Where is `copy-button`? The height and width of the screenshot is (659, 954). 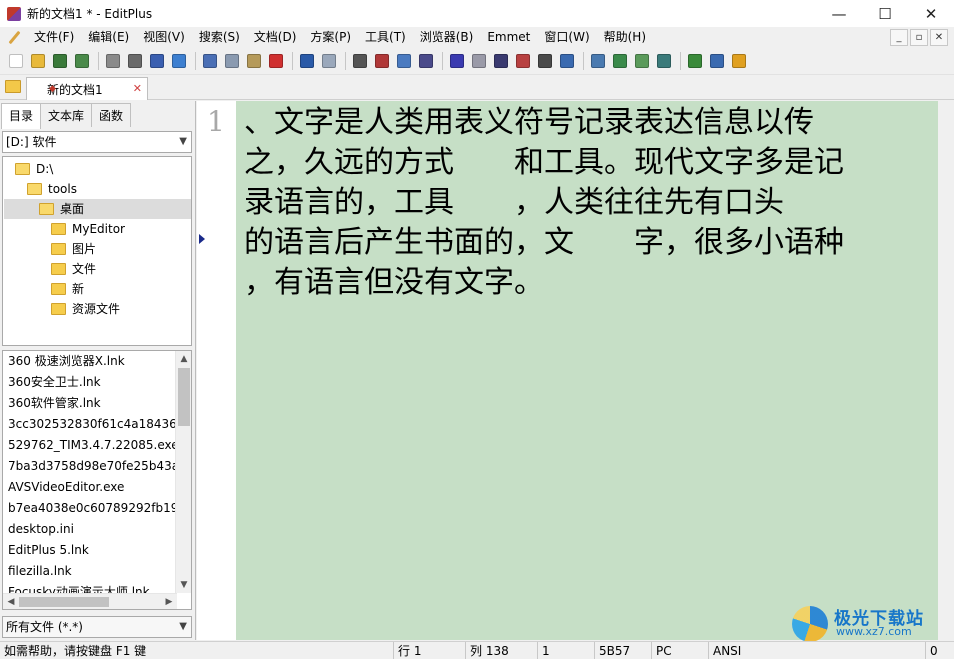 copy-button is located at coordinates (232, 61).